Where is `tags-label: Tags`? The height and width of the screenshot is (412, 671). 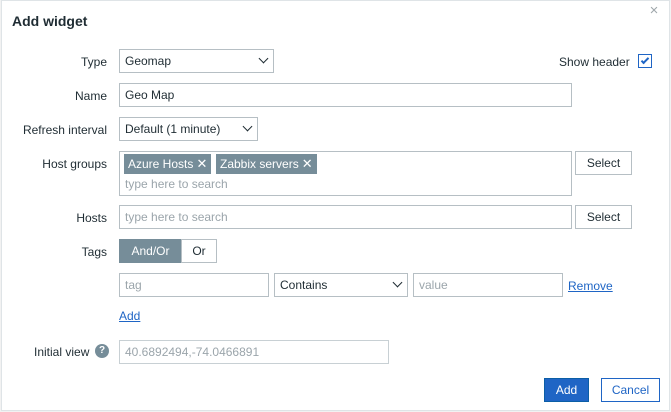
tags-label: Tags is located at coordinates (94, 252).